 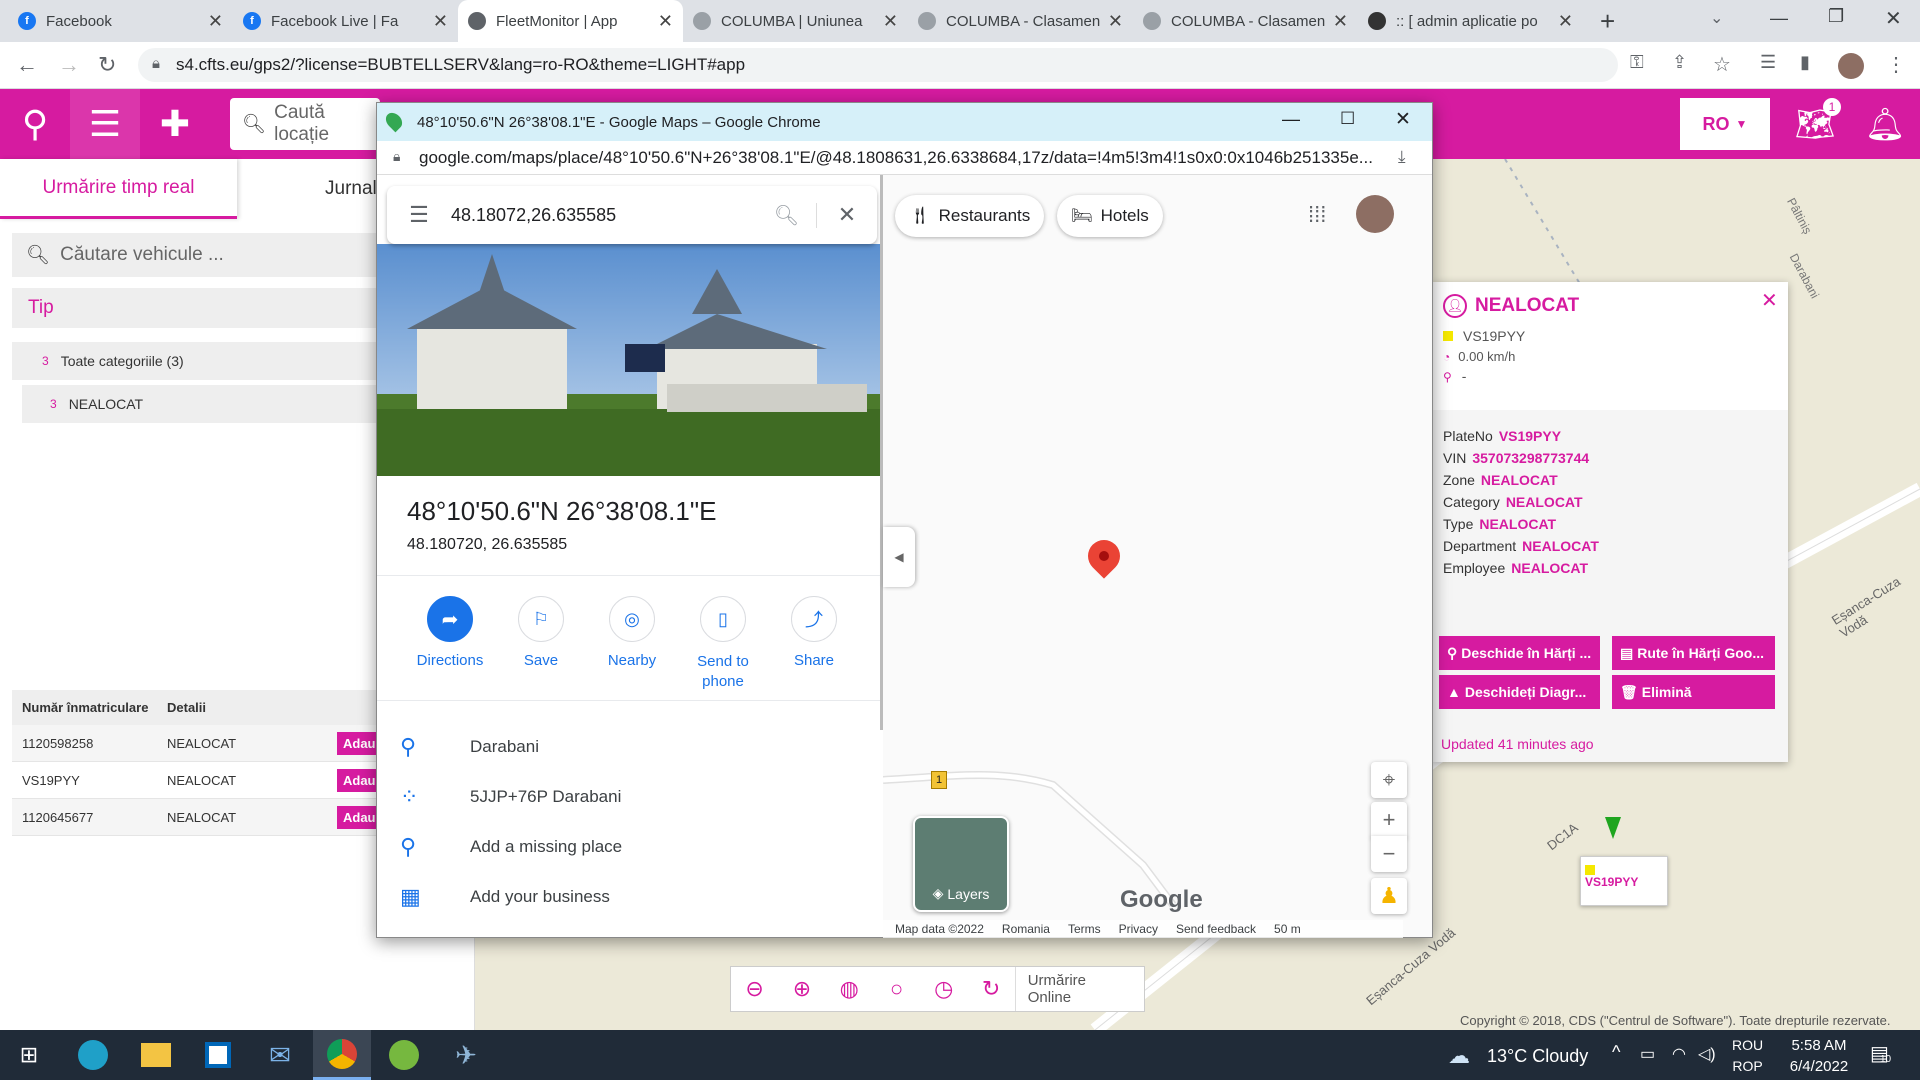 I want to click on puzzle-icon: ✚, so click(x=175, y=124).